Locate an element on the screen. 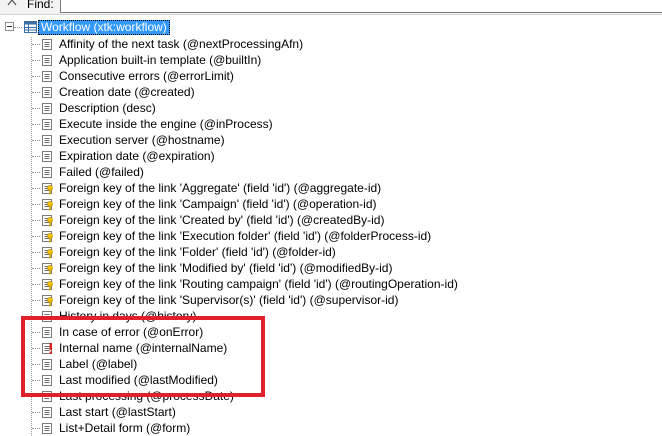 This screenshot has width=662, height=436. tree-item-label: Expiration date (@expiration) is located at coordinates (137, 156).